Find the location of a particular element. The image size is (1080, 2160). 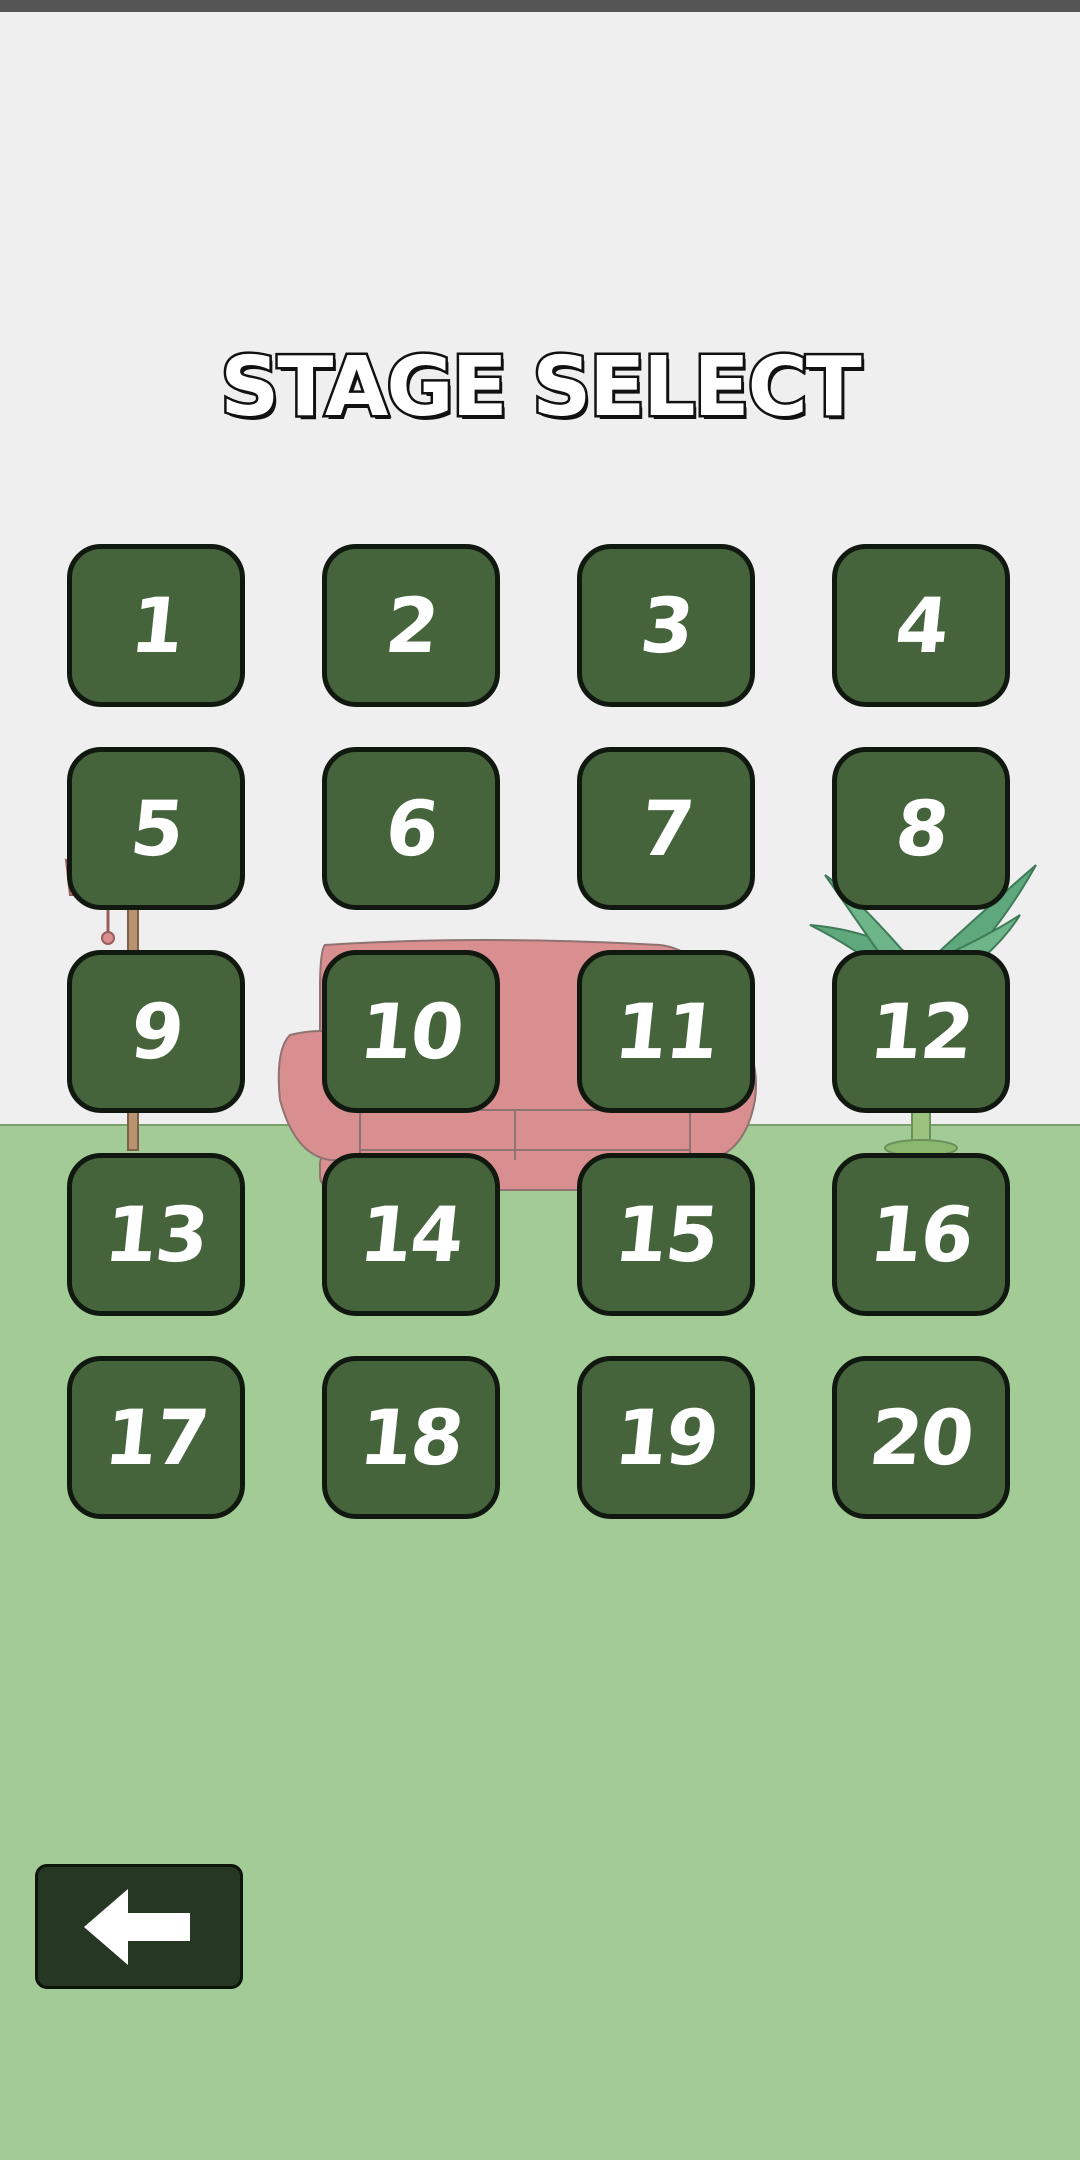

stage-number: 12 is located at coordinates (921, 1031).